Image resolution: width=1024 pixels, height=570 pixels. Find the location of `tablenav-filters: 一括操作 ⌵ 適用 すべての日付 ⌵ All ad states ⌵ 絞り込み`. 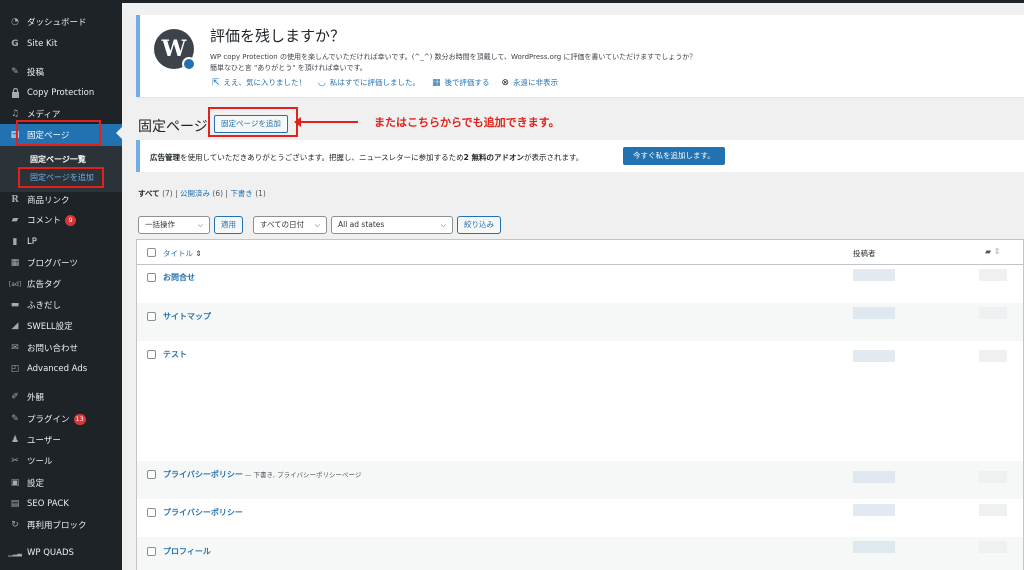

tablenav-filters: 一括操作 ⌵ 適用 すべての日付 ⌵ All ad states ⌵ 絞り込み is located at coordinates (319, 225).